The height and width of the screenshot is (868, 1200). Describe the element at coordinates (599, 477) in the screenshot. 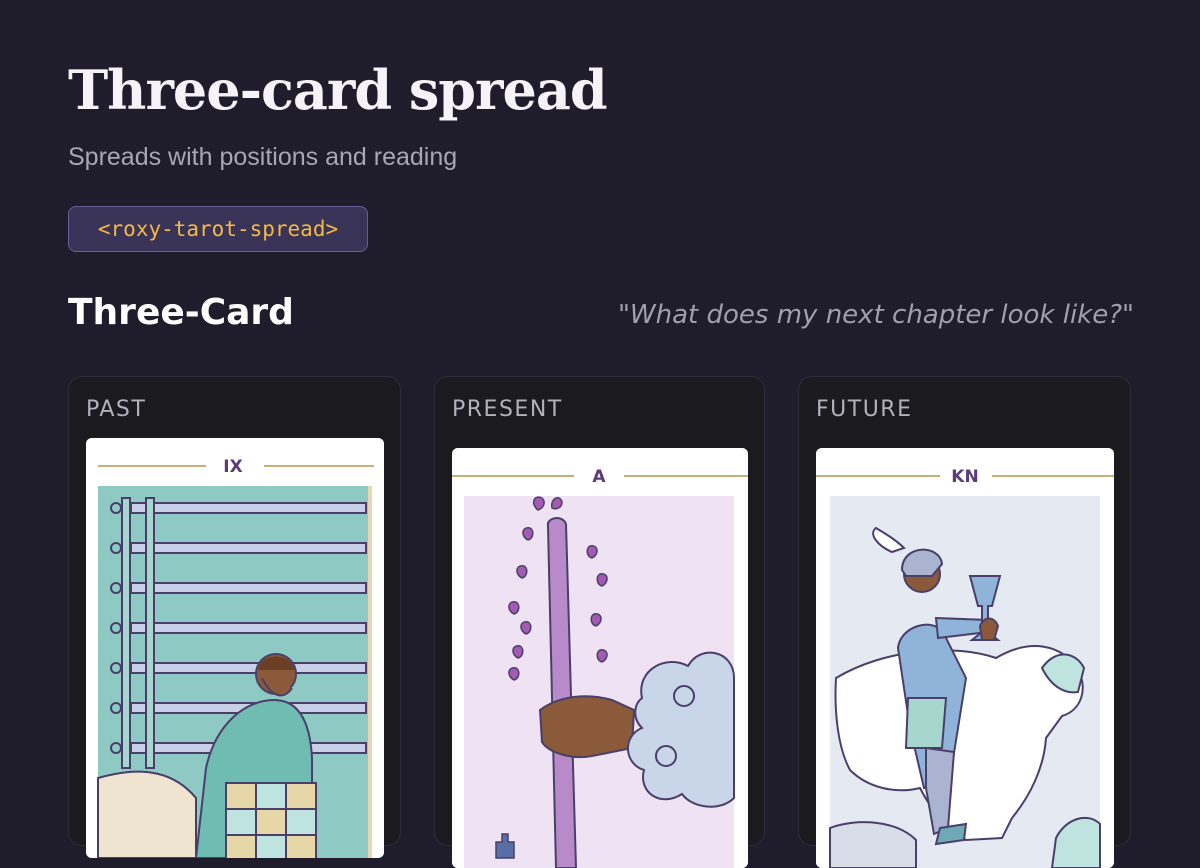

I see `card-numeral: A` at that location.